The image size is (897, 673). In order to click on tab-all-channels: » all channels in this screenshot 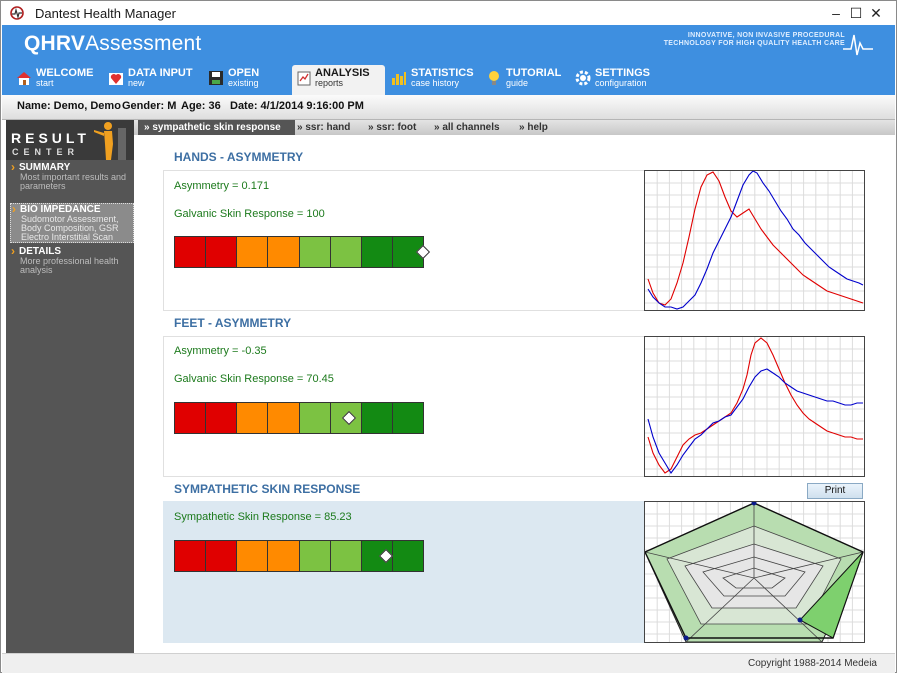, I will do `click(467, 127)`.